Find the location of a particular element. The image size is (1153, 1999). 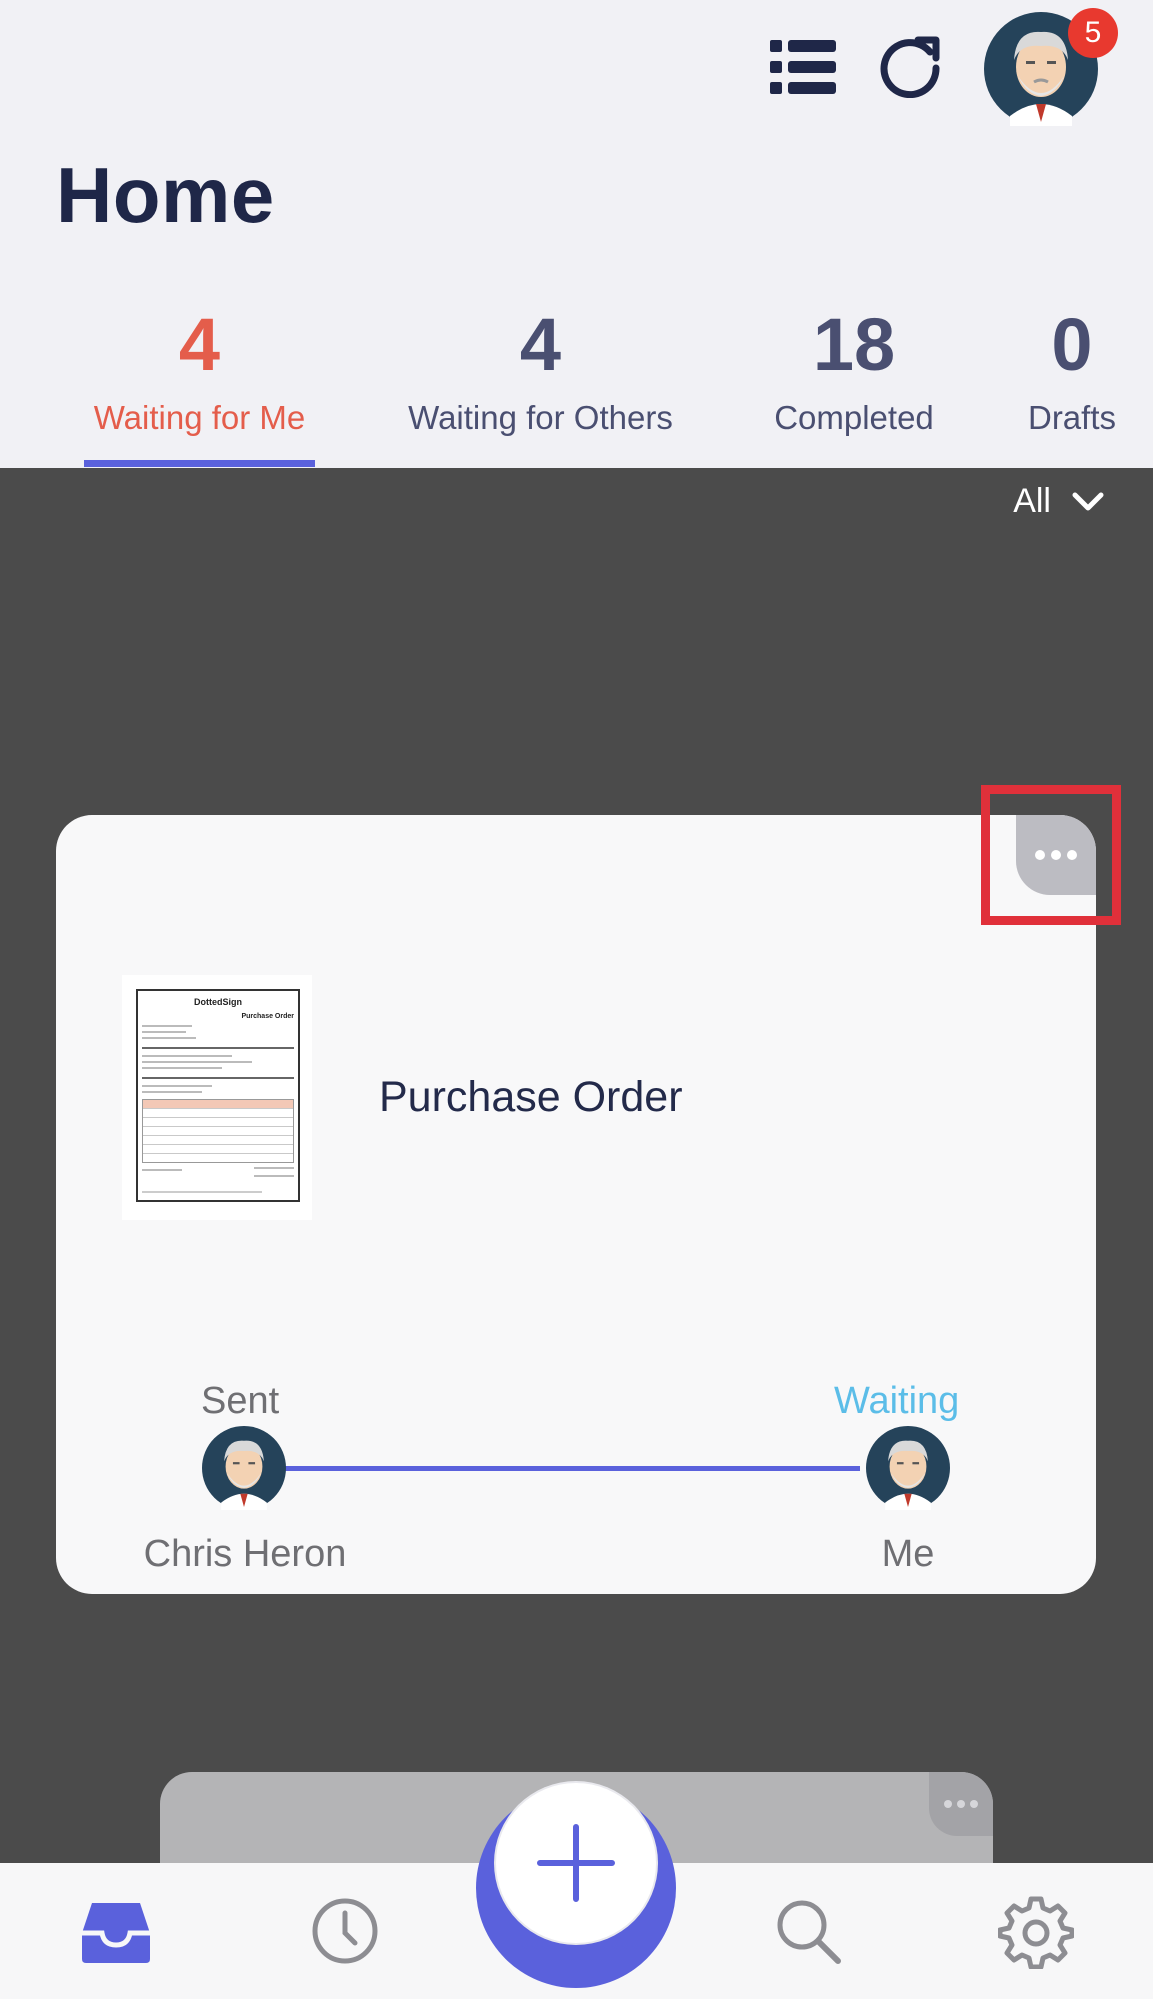

receiver-avatar is located at coordinates (908, 1468).